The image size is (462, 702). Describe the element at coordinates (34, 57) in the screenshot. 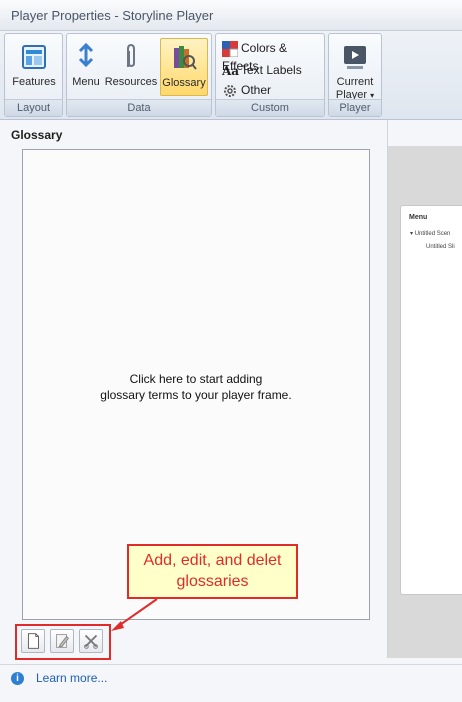

I see `features-icon` at that location.